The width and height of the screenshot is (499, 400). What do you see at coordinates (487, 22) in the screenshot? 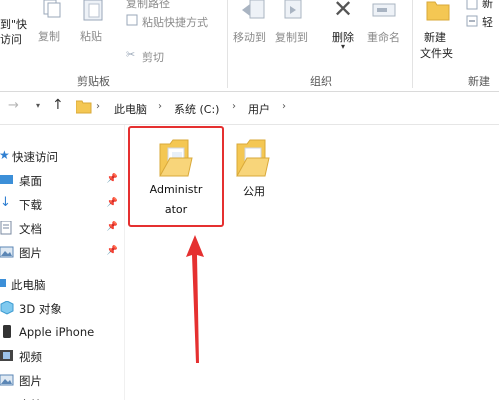
I see `easy-access-button: 轻` at bounding box center [487, 22].